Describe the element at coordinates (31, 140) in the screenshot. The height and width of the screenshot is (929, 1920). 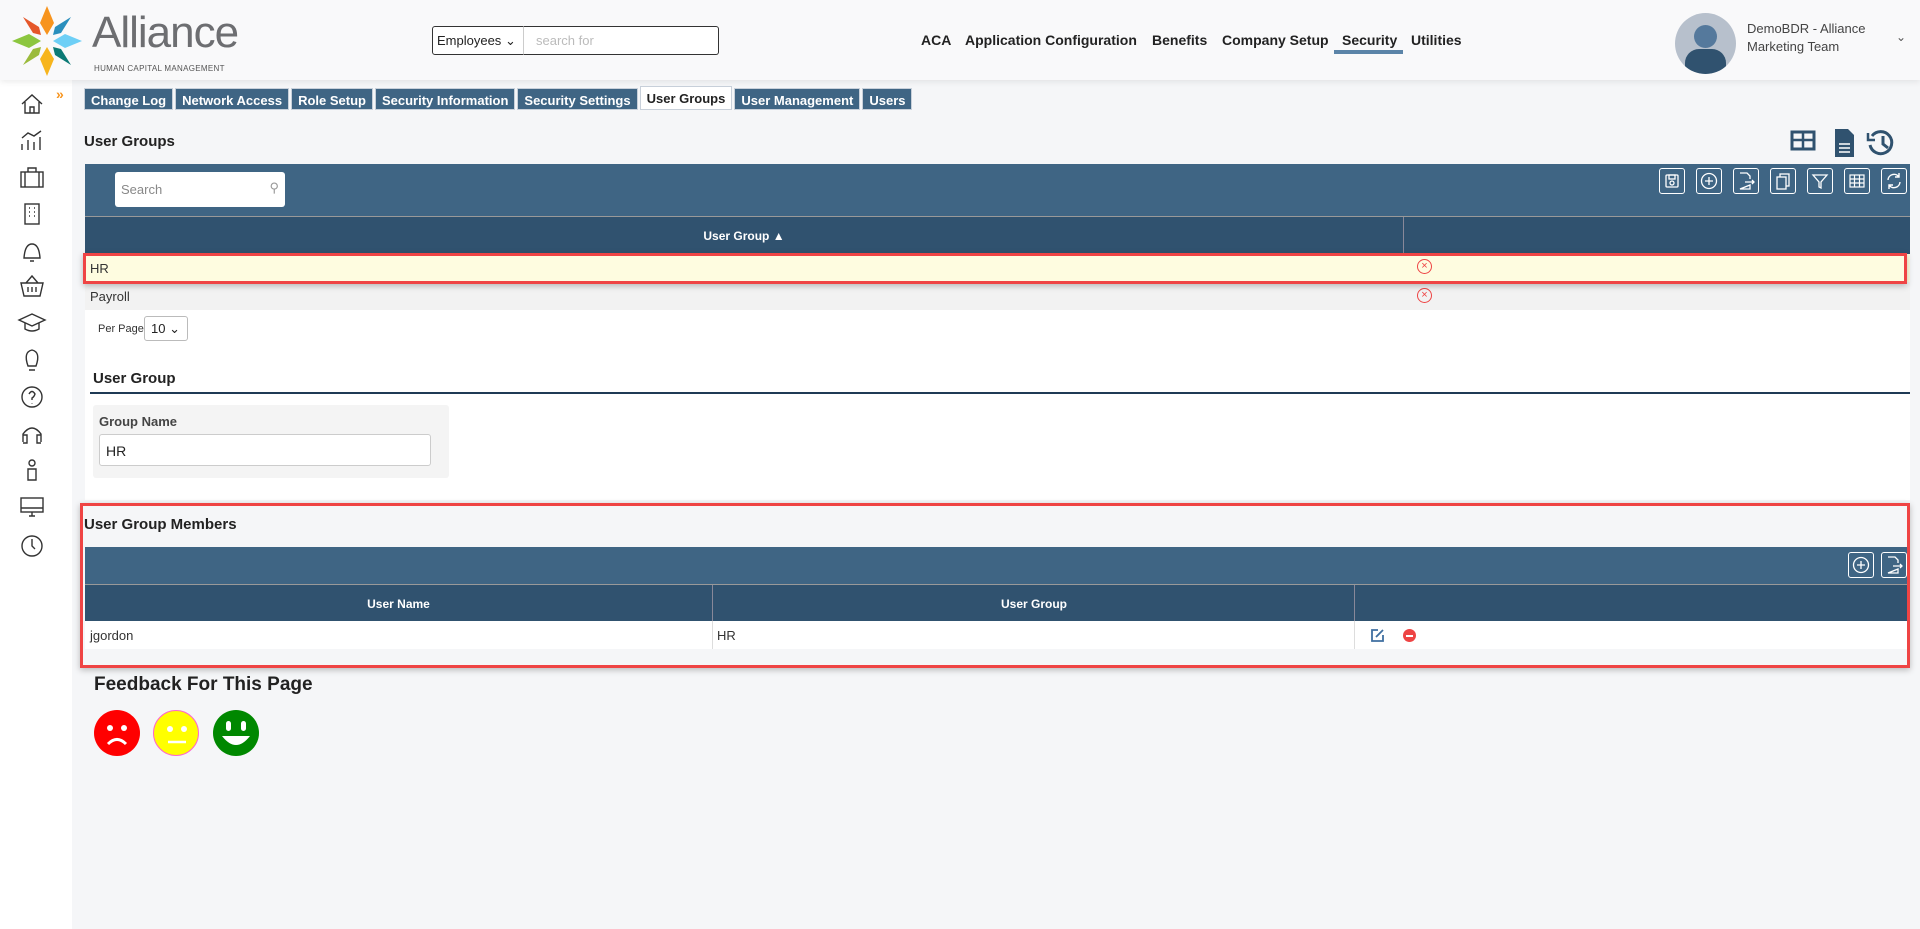
I see `analytics-icon` at that location.